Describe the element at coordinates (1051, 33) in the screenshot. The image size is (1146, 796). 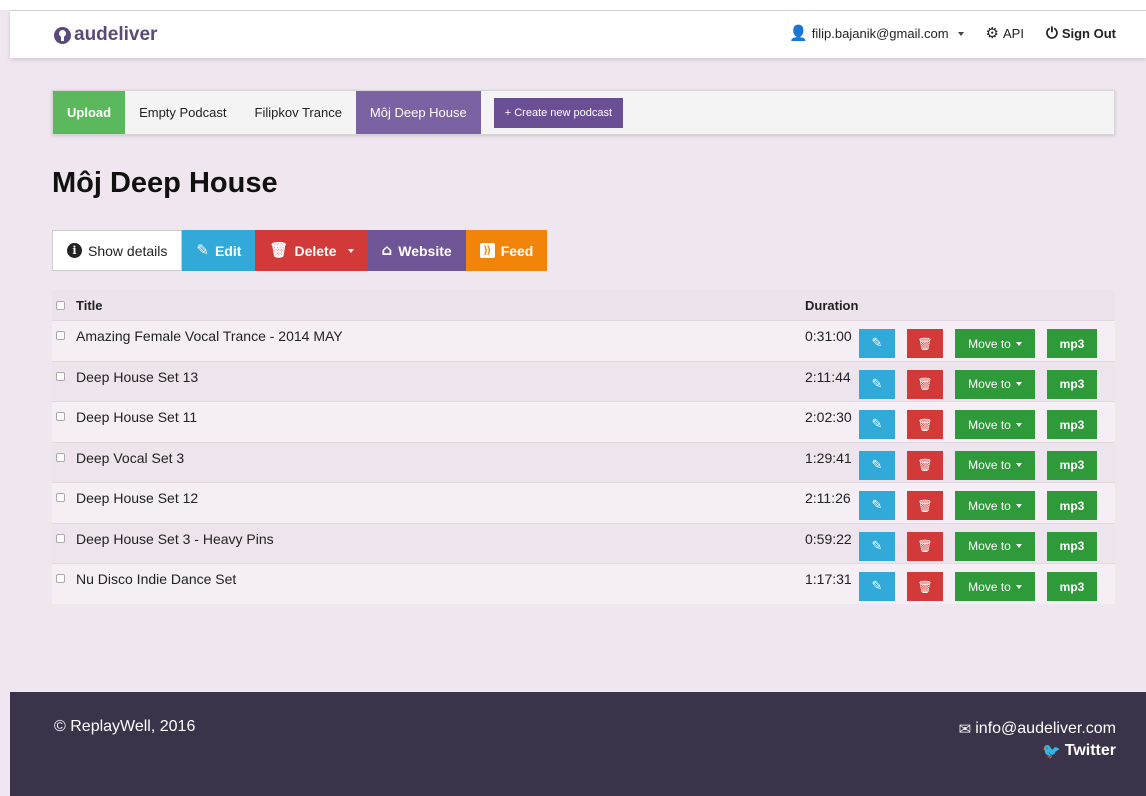
I see `power-icon: ⏻` at that location.